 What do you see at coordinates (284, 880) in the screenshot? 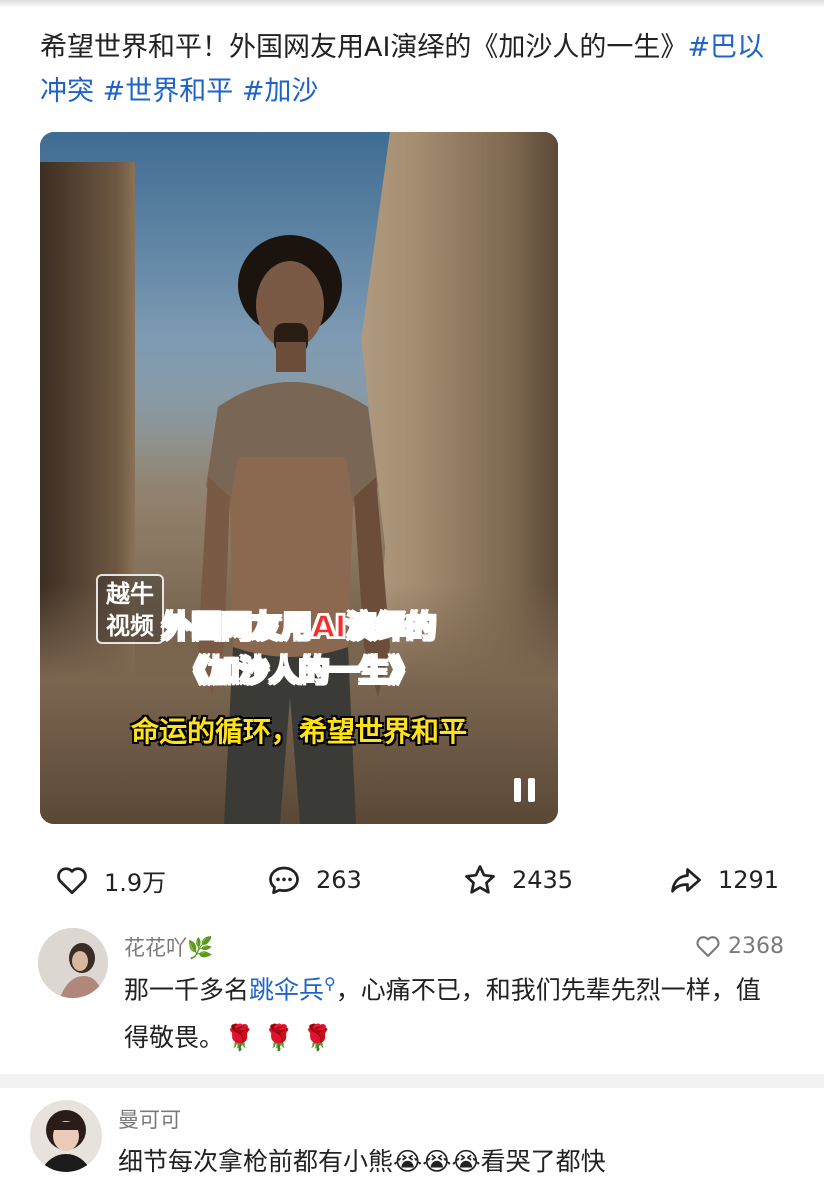
I see `comment-icon` at bounding box center [284, 880].